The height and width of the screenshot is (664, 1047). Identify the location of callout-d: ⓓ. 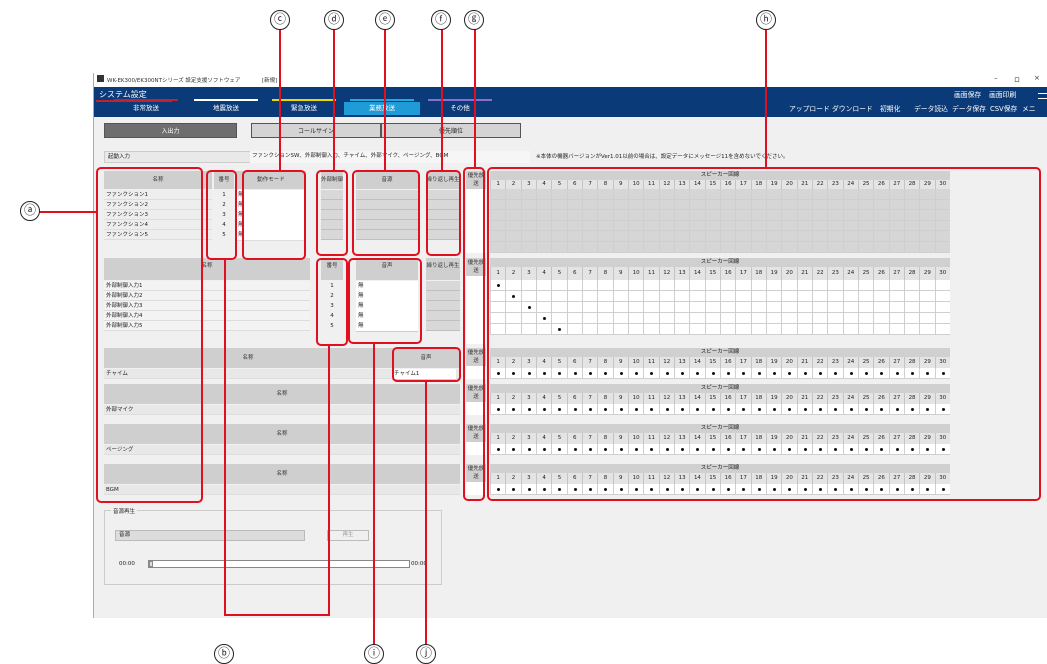
(334, 20).